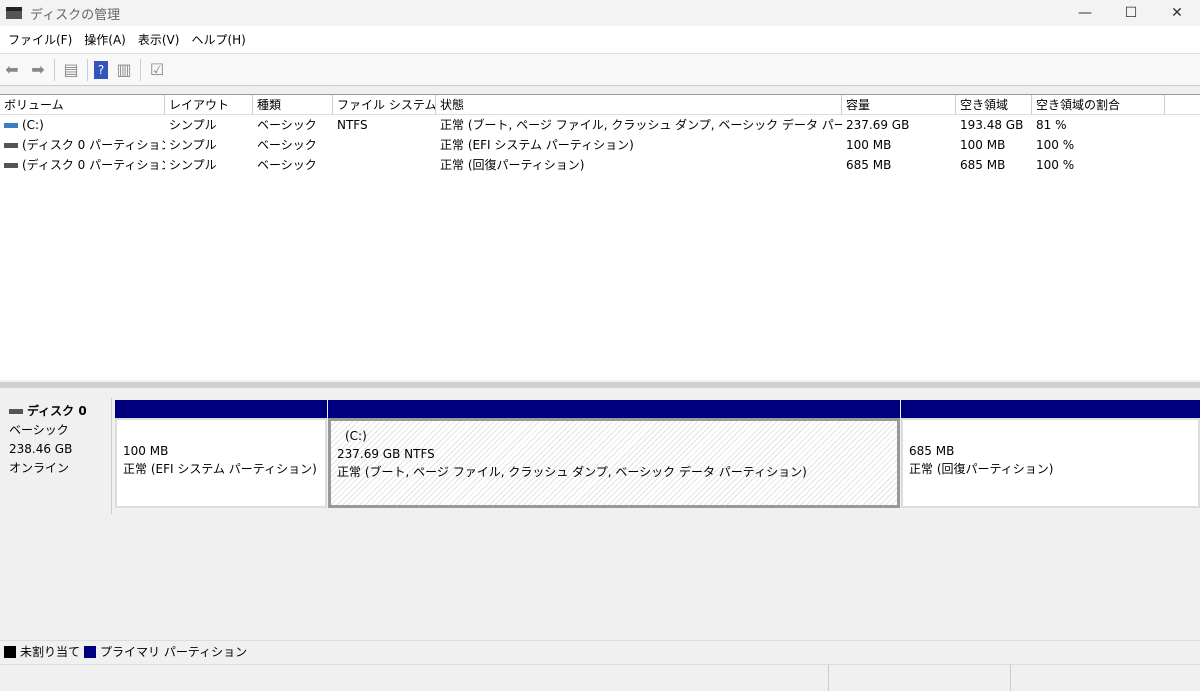  What do you see at coordinates (352, 125) in the screenshot?
I see `cell-filesystem: NTFS` at bounding box center [352, 125].